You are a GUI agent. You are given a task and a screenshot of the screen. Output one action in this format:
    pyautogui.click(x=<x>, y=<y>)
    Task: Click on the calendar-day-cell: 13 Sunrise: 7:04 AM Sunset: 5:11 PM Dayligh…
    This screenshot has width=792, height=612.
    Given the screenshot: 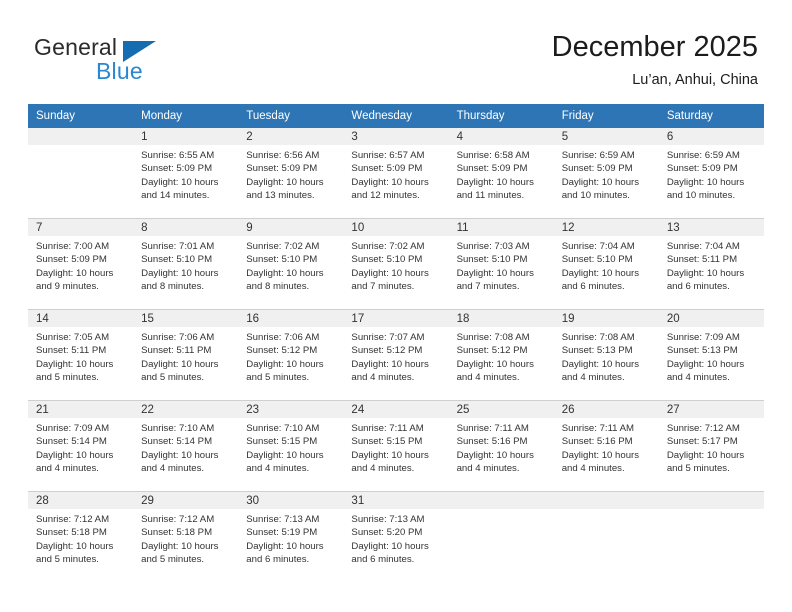 What is the action you would take?
    pyautogui.click(x=711, y=264)
    